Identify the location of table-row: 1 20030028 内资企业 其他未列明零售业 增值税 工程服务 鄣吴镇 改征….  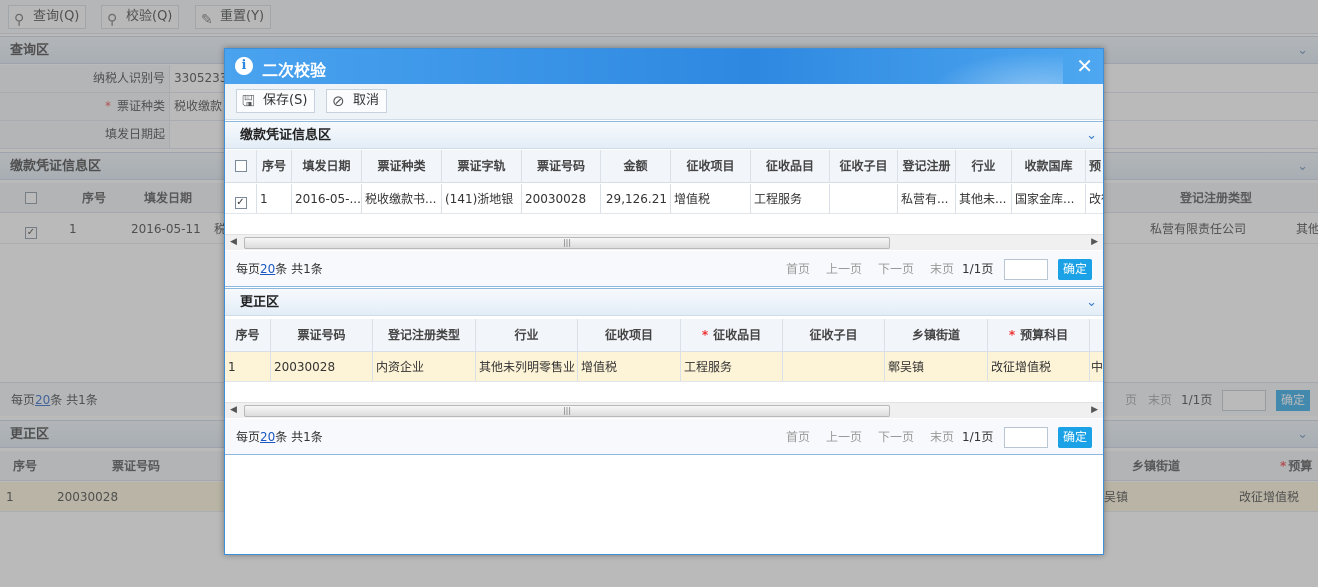
(664, 367).